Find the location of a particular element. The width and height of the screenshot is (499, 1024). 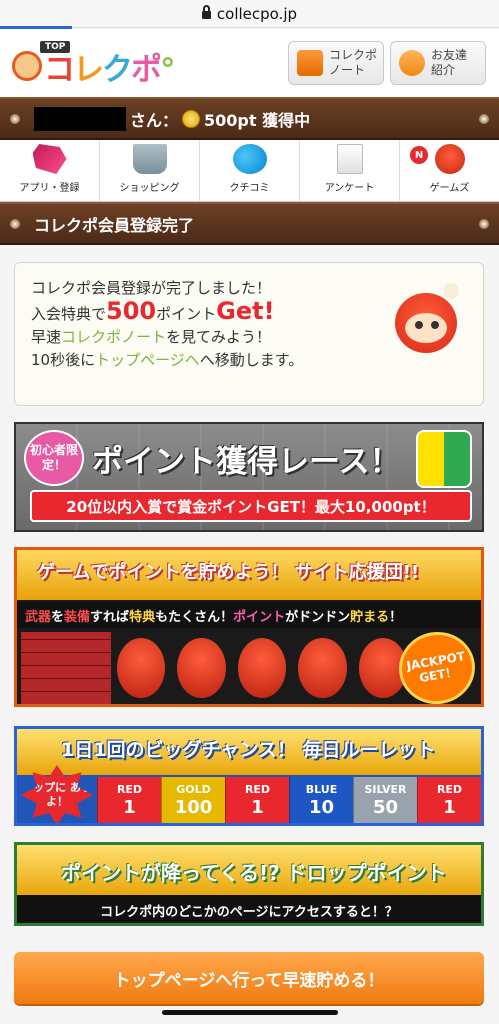

logo-wordmark: コレクポ° is located at coordinates (109, 70).